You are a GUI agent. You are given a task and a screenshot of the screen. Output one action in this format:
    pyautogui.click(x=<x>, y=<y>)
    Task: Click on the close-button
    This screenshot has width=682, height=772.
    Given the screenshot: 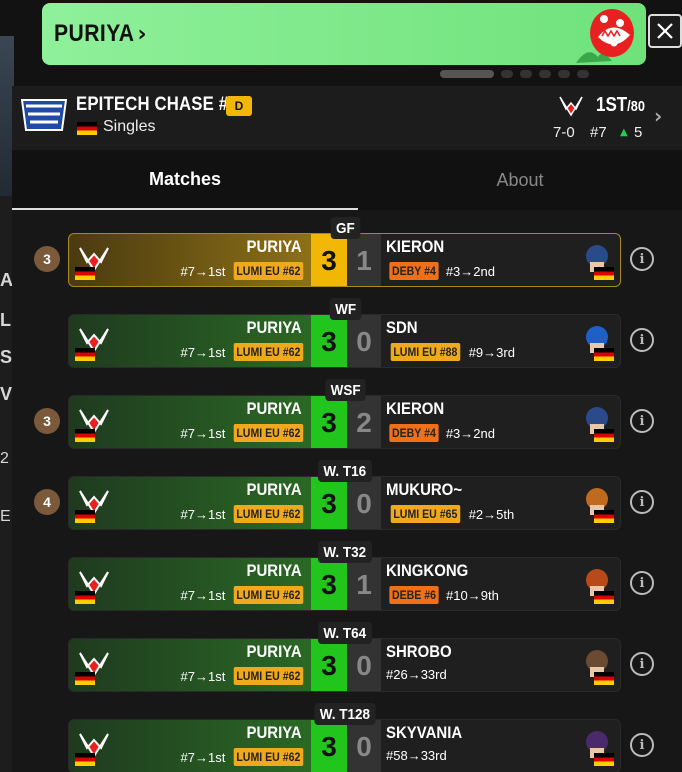 What is the action you would take?
    pyautogui.click(x=665, y=31)
    